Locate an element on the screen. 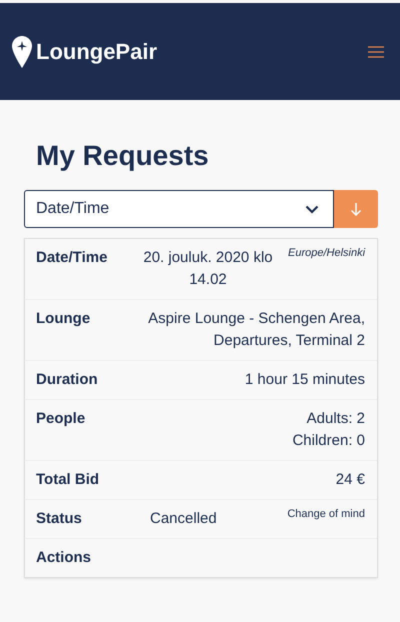 The height and width of the screenshot is (622, 400). page-title: My Requests is located at coordinates (123, 156).